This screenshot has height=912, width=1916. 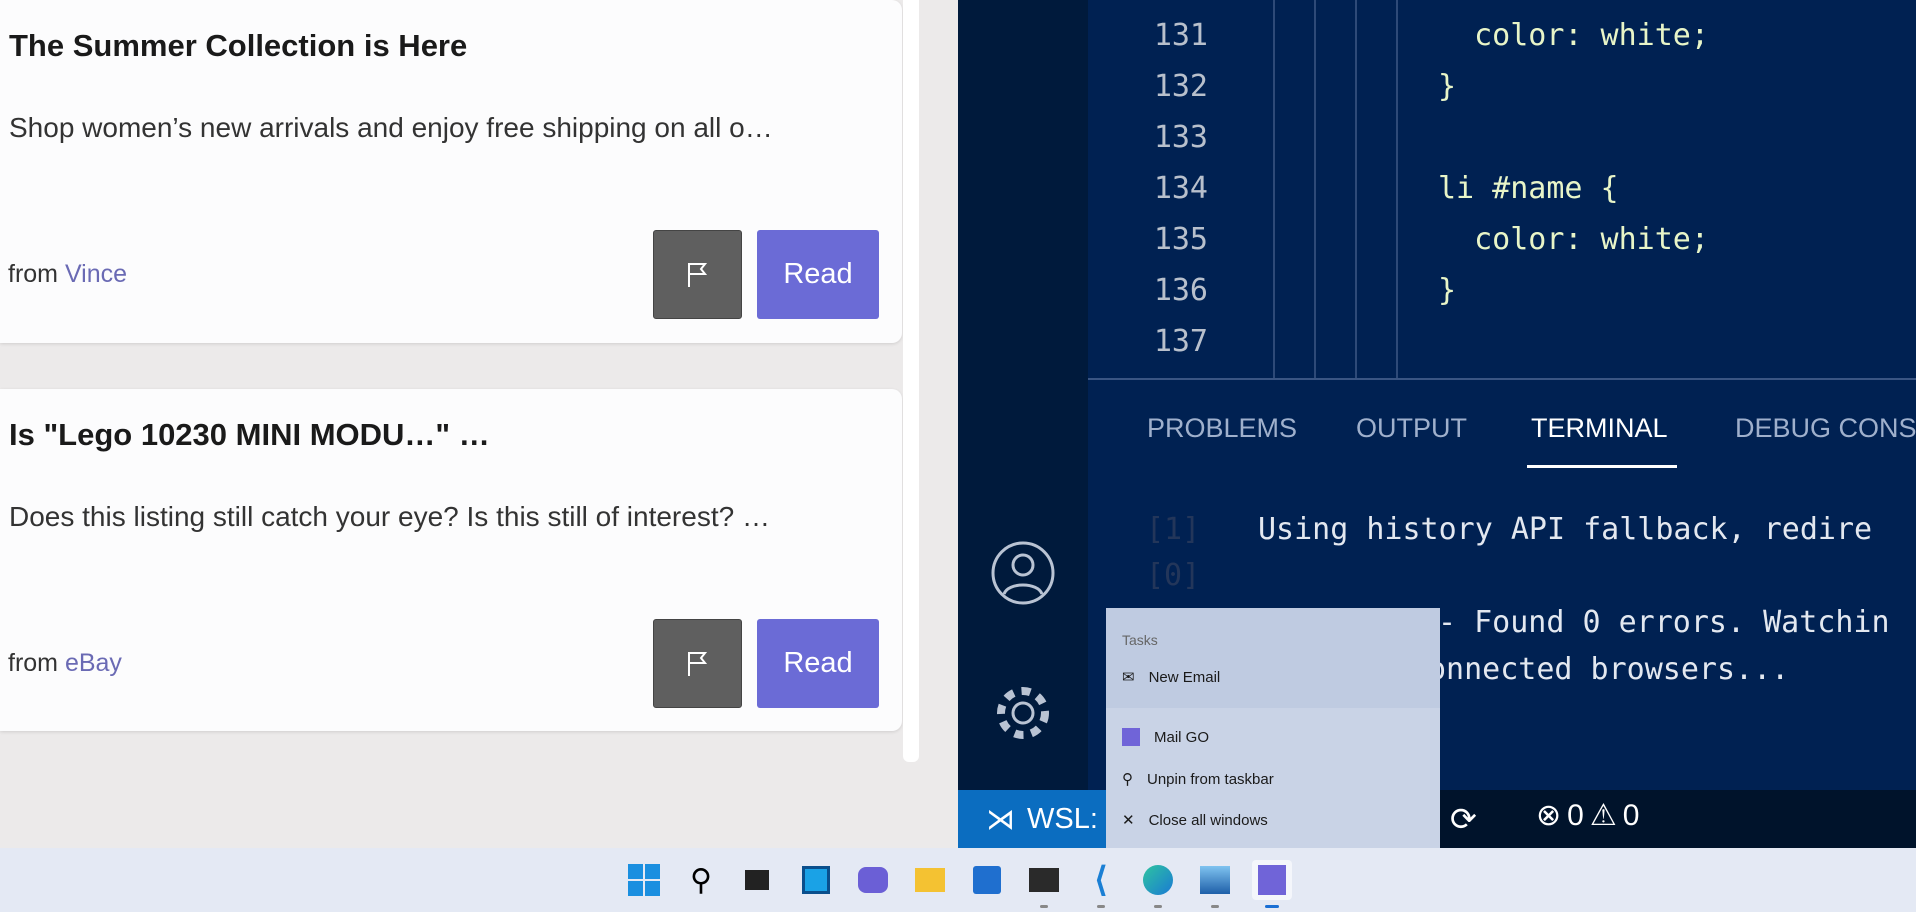 What do you see at coordinates (873, 880) in the screenshot?
I see `chat-icon` at bounding box center [873, 880].